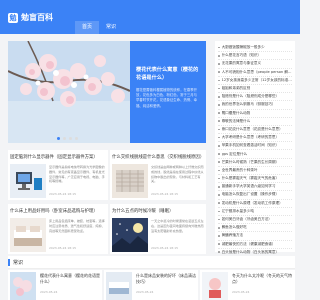 The height and width of the screenshot is (300, 320). I want to click on sidebar-list-item: 全世界最贵的十种茶叶, so click(255, 171).